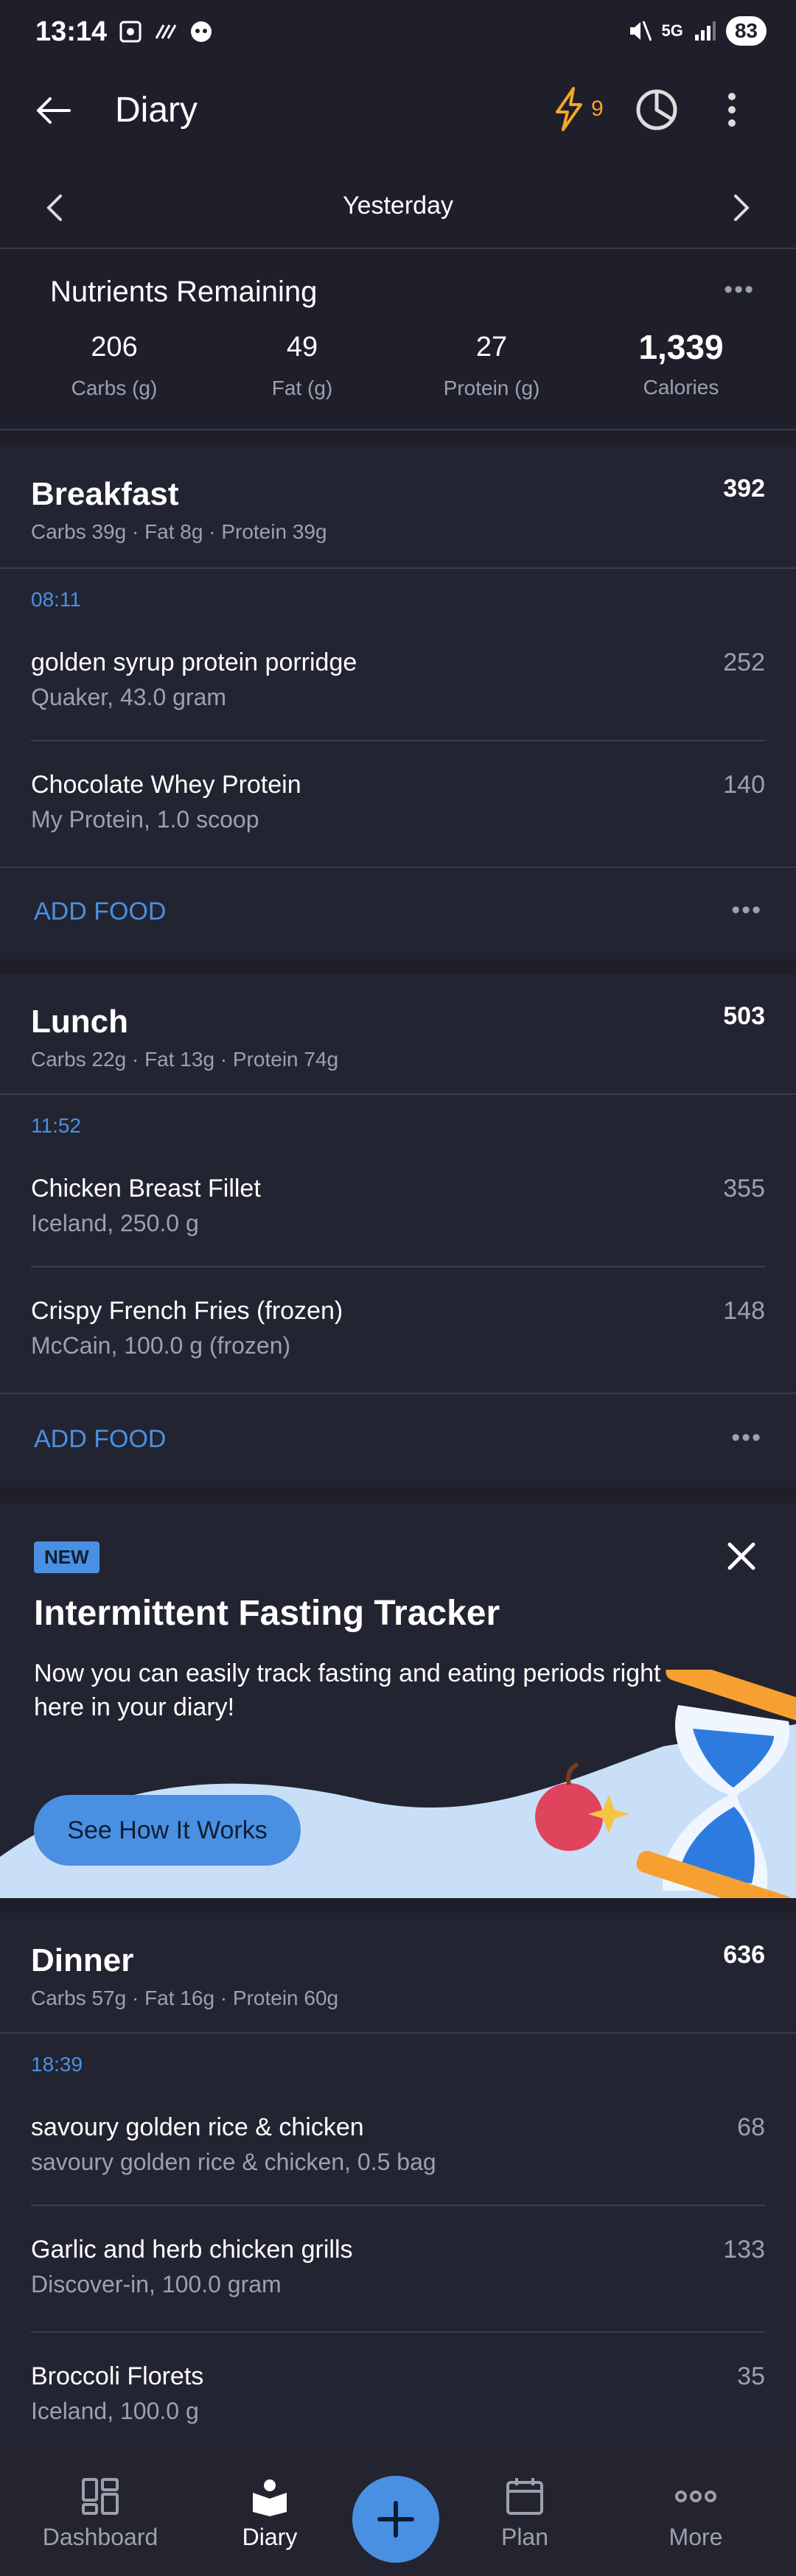 The width and height of the screenshot is (796, 2576). I want to click on food-name: golden syrup protein porridge, so click(194, 662).